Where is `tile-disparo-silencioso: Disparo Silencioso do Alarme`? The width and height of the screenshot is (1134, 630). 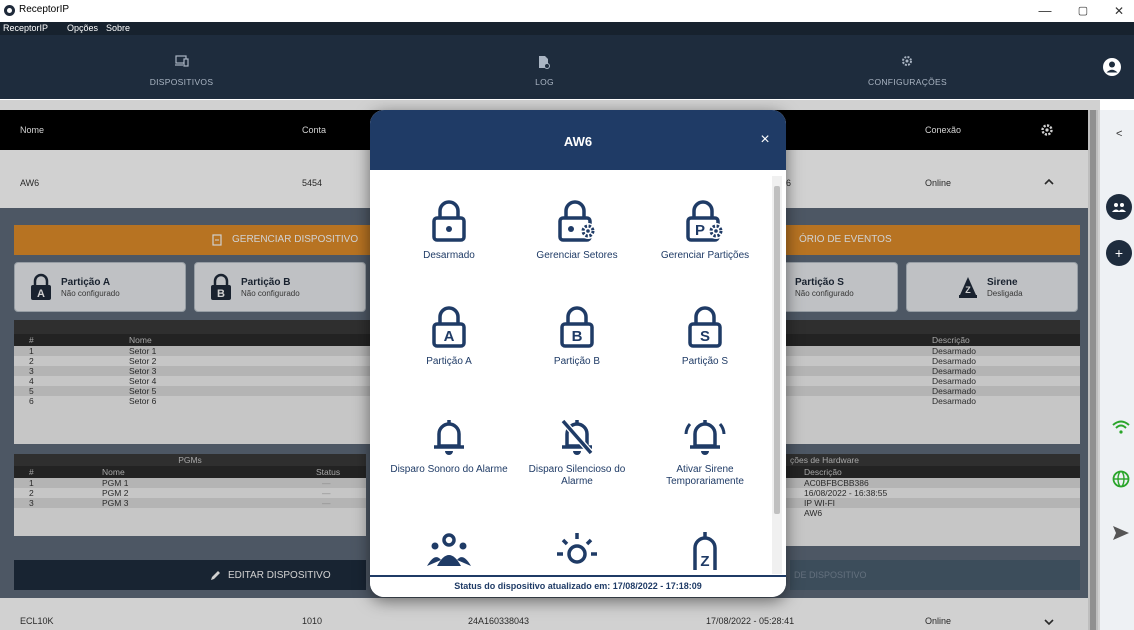
tile-disparo-silencioso: Disparo Silencioso do Alarme is located at coordinates (577, 452).